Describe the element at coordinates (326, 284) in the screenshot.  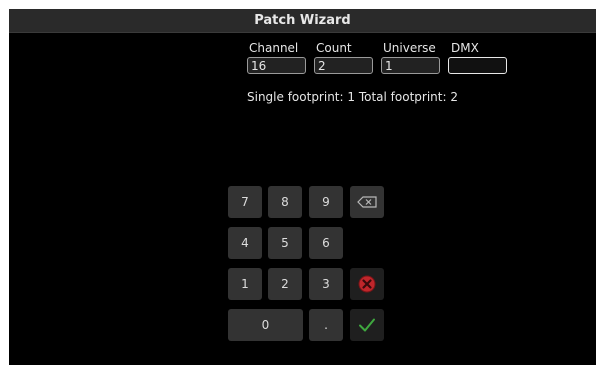
I see `key-3: 3` at that location.